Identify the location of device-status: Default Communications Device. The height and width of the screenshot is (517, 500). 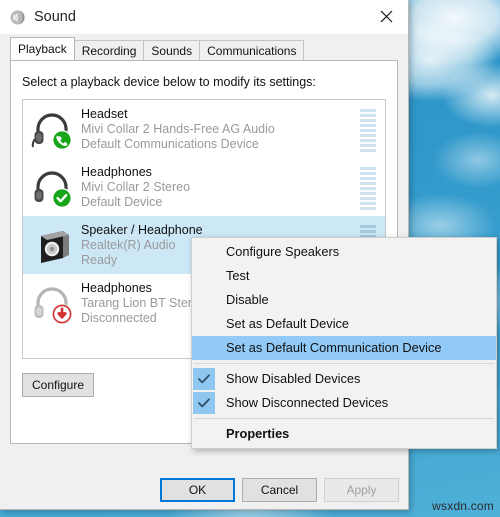
(170, 143).